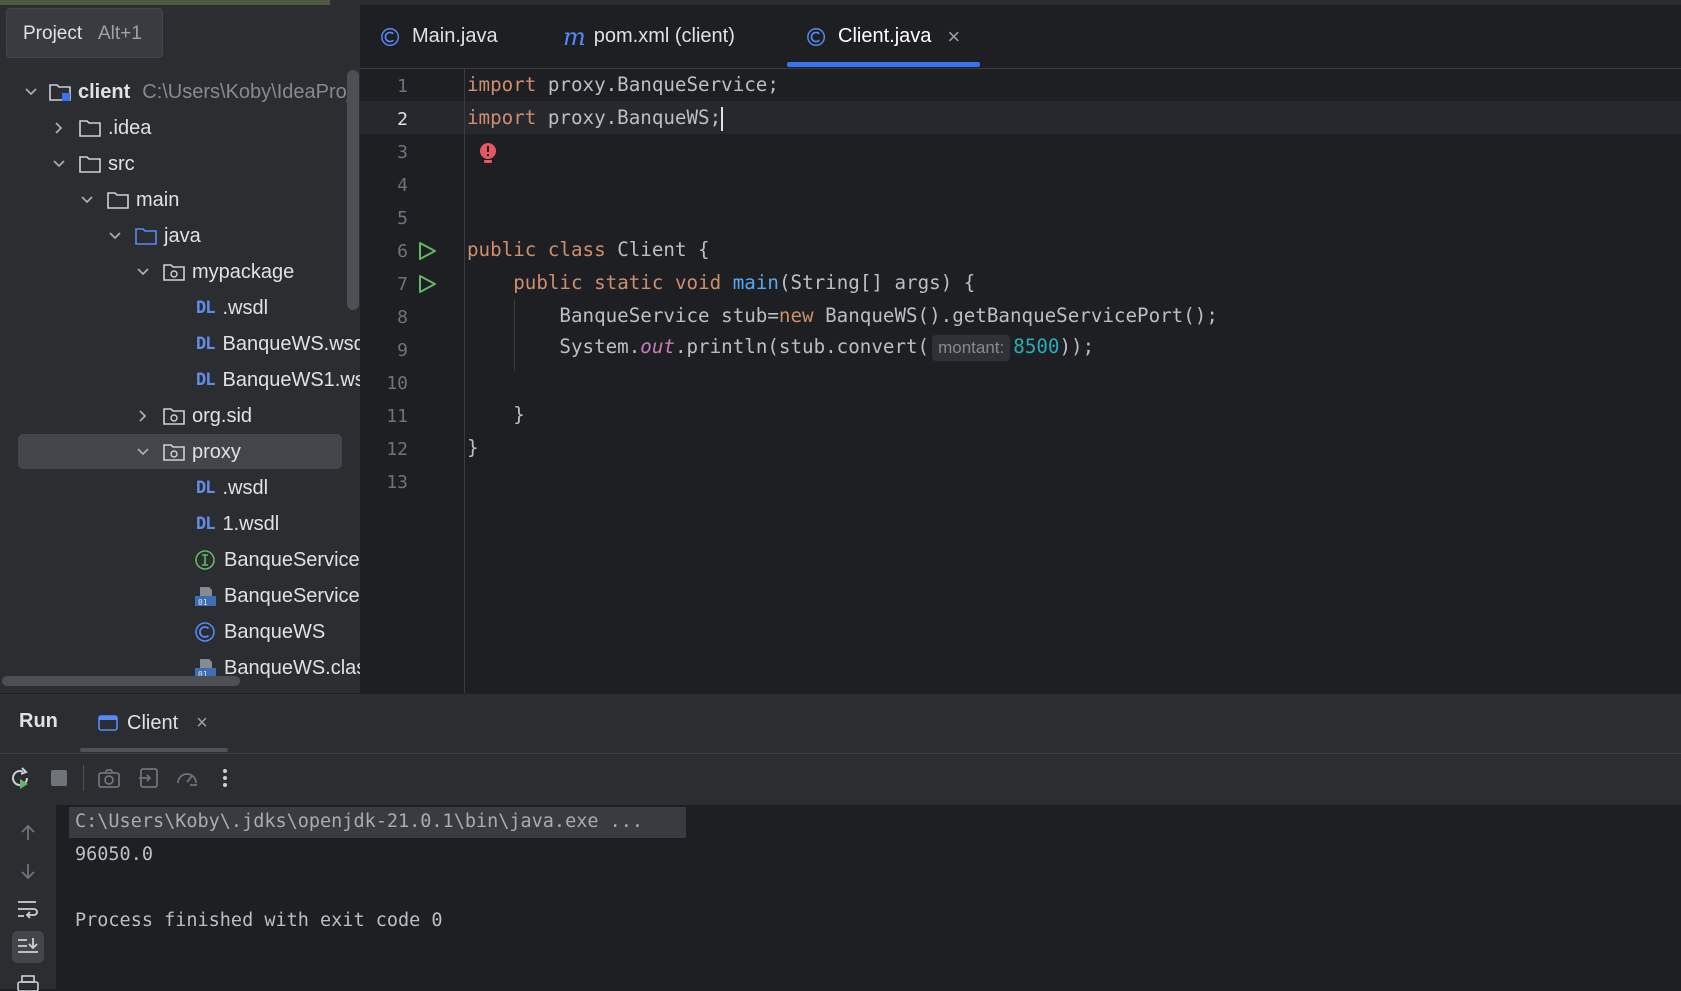 The width and height of the screenshot is (1681, 991). I want to click on tree-item-org-sid: org.sid, so click(193, 416).